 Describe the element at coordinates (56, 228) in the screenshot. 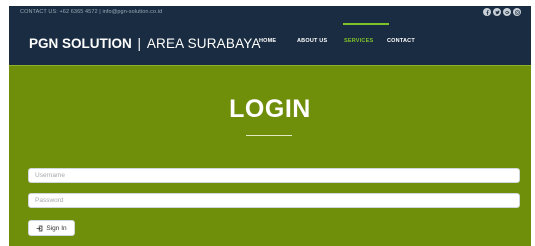

I see `sign-in-label: Sign In` at that location.